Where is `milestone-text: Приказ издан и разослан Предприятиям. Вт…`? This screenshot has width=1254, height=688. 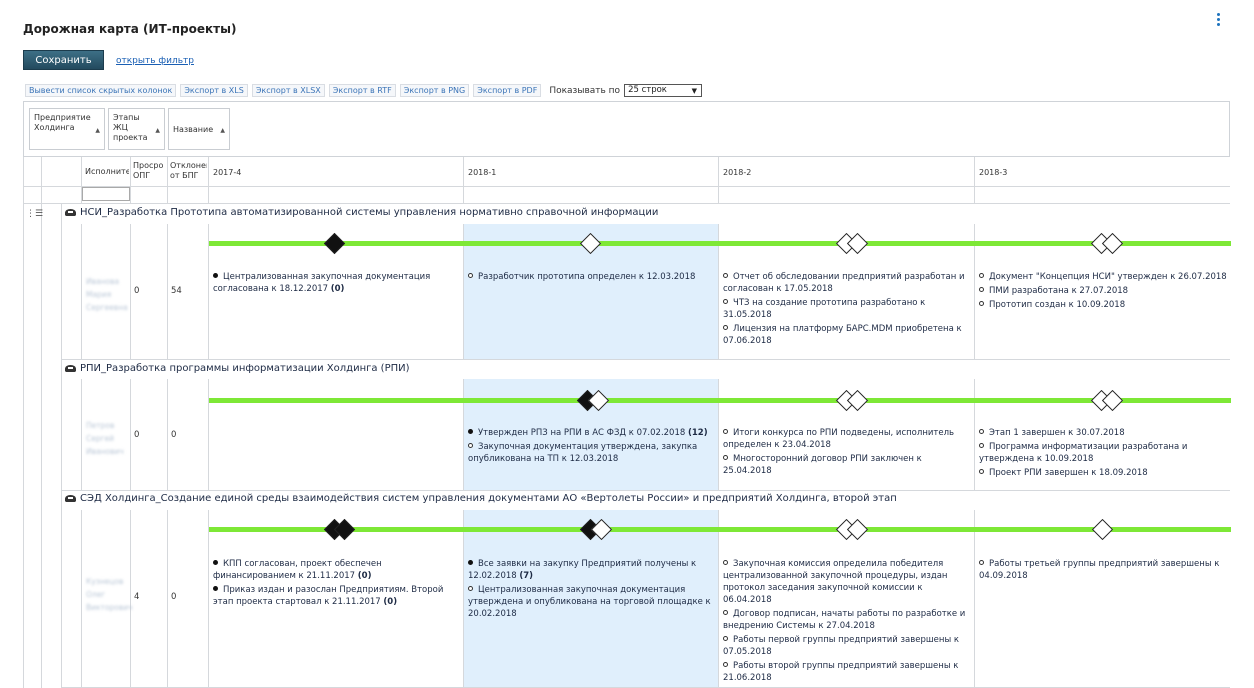
milestone-text: Приказ издан и разослан Предприятиям. Вт… is located at coordinates (328, 596).